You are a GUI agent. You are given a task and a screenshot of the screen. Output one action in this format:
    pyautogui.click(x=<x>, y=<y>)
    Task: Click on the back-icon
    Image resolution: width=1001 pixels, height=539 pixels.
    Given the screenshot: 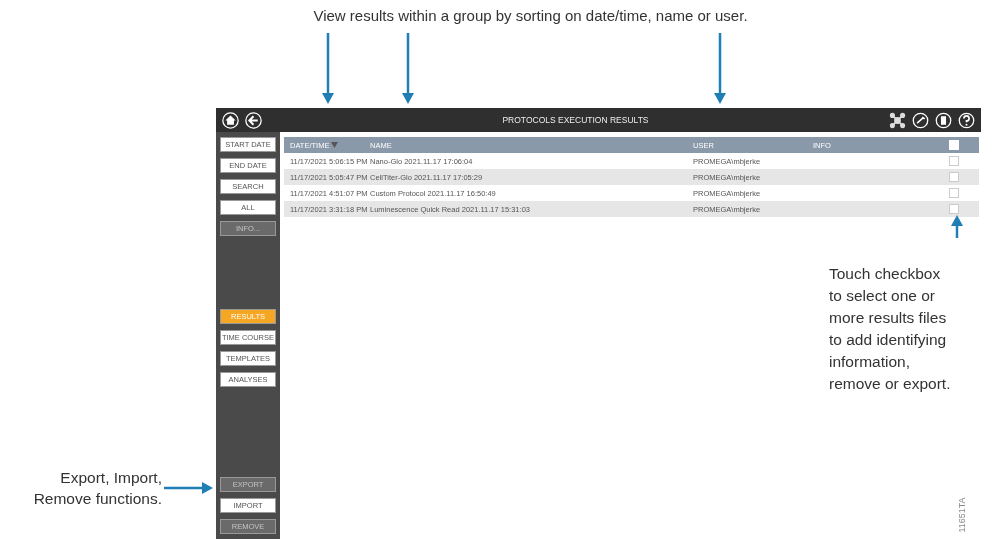 What is the action you would take?
    pyautogui.click(x=253, y=120)
    